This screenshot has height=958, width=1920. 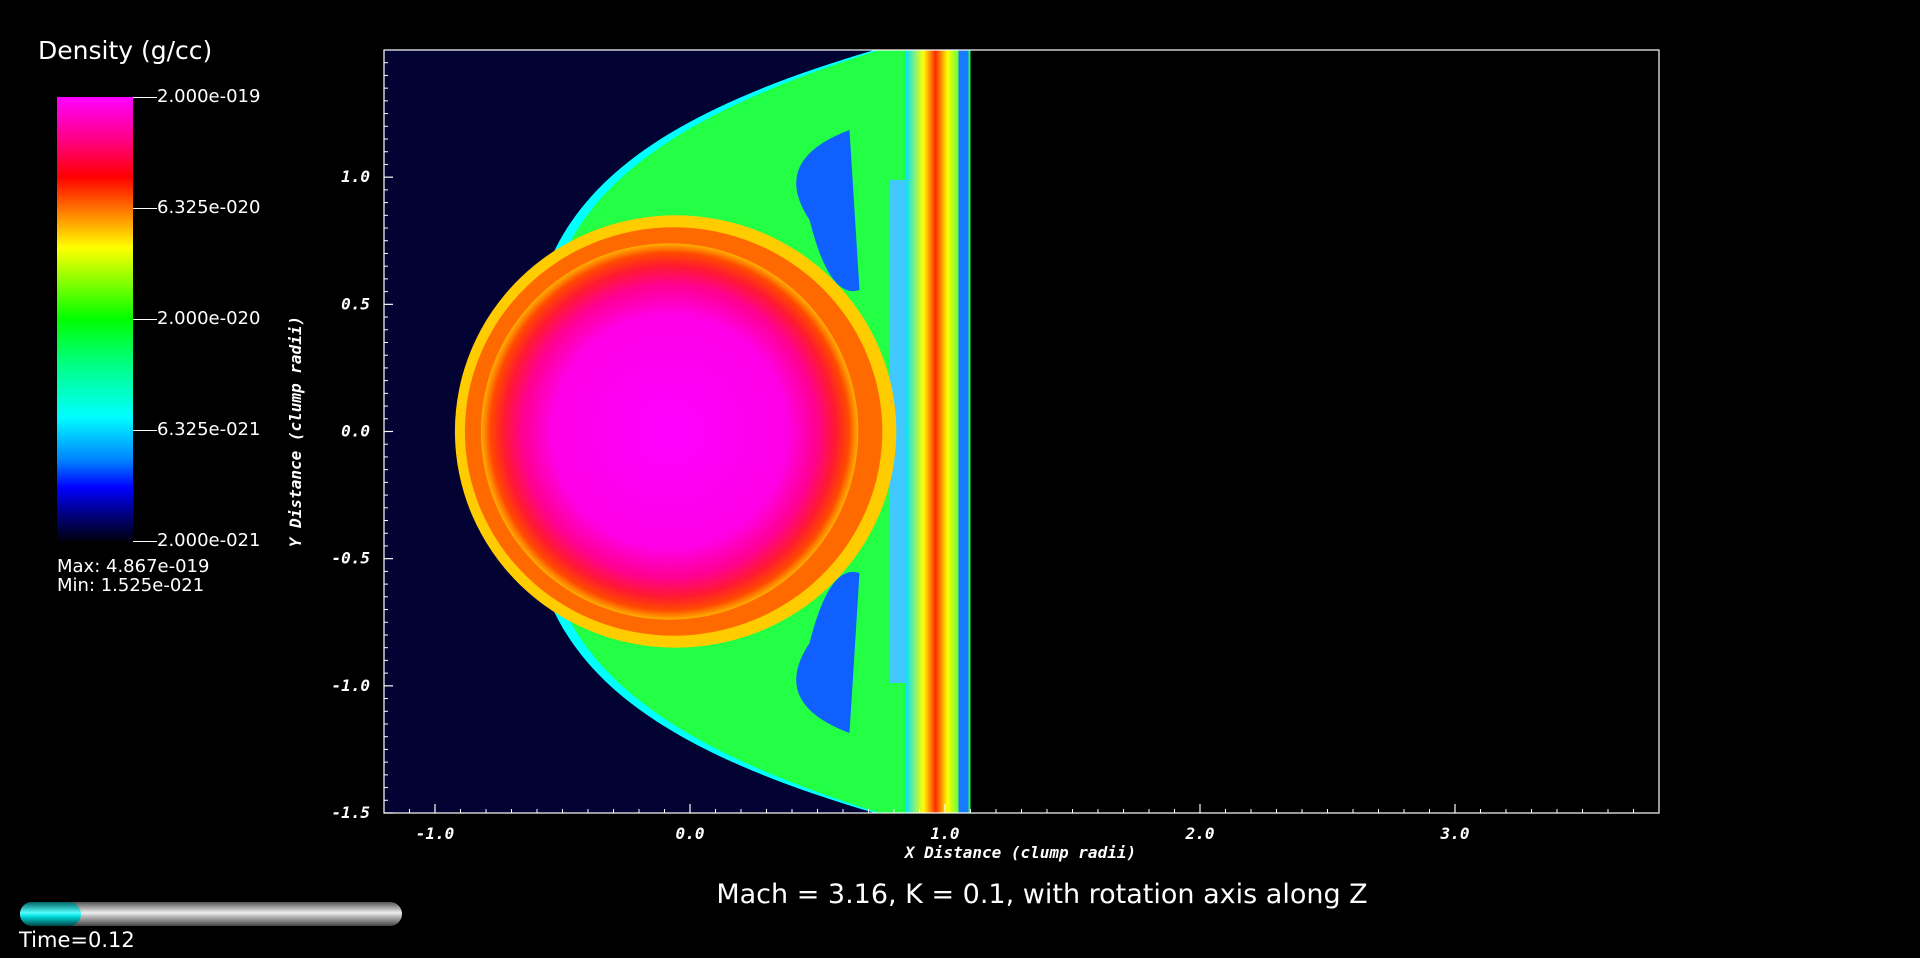 I want to click on x-tick-label: 0.0, so click(x=690, y=833).